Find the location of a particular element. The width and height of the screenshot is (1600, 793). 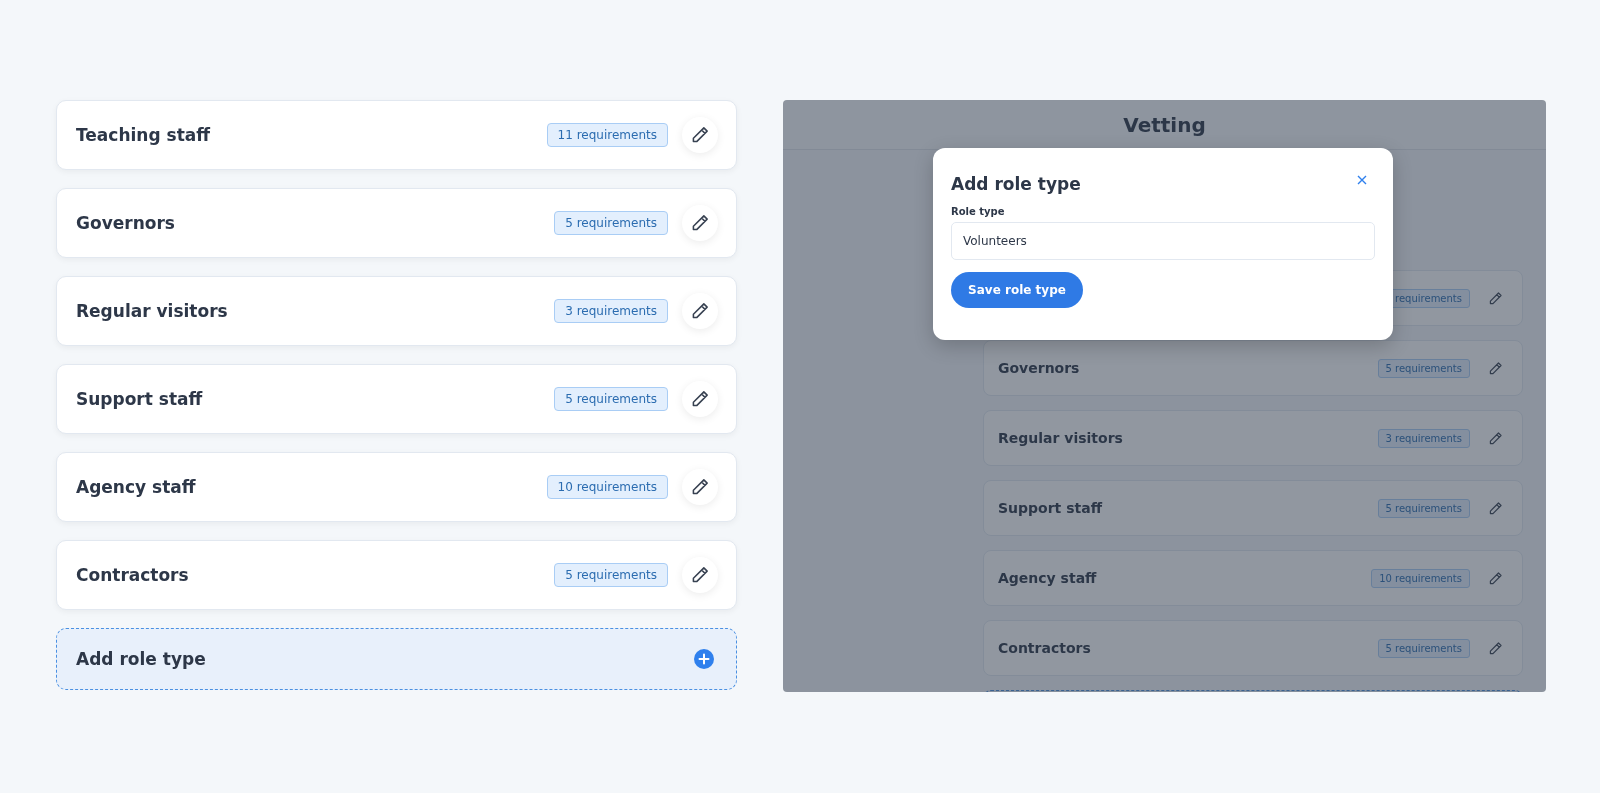

page-title: Vetting is located at coordinates (1164, 124).